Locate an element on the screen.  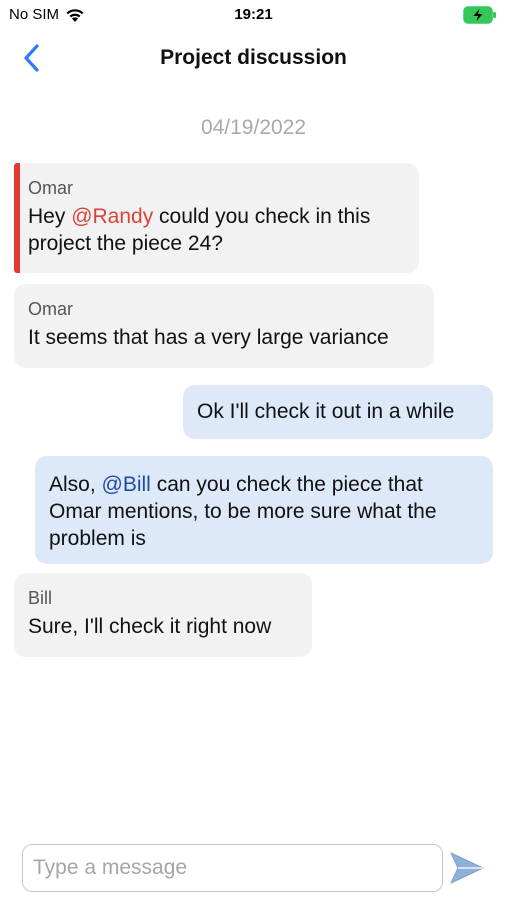
message-text-part: Also, is located at coordinates (75, 484).